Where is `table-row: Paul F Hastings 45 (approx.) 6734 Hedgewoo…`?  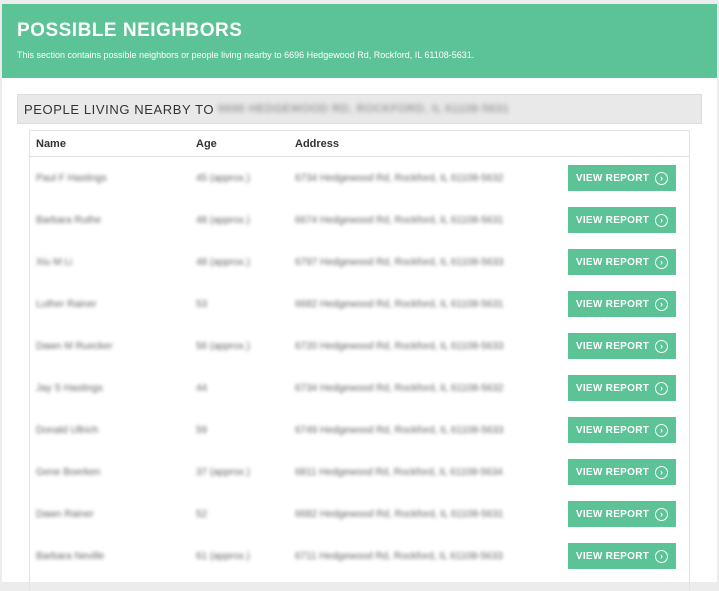
table-row: Paul F Hastings 45 (approx.) 6734 Hedgewoo… is located at coordinates (359, 178).